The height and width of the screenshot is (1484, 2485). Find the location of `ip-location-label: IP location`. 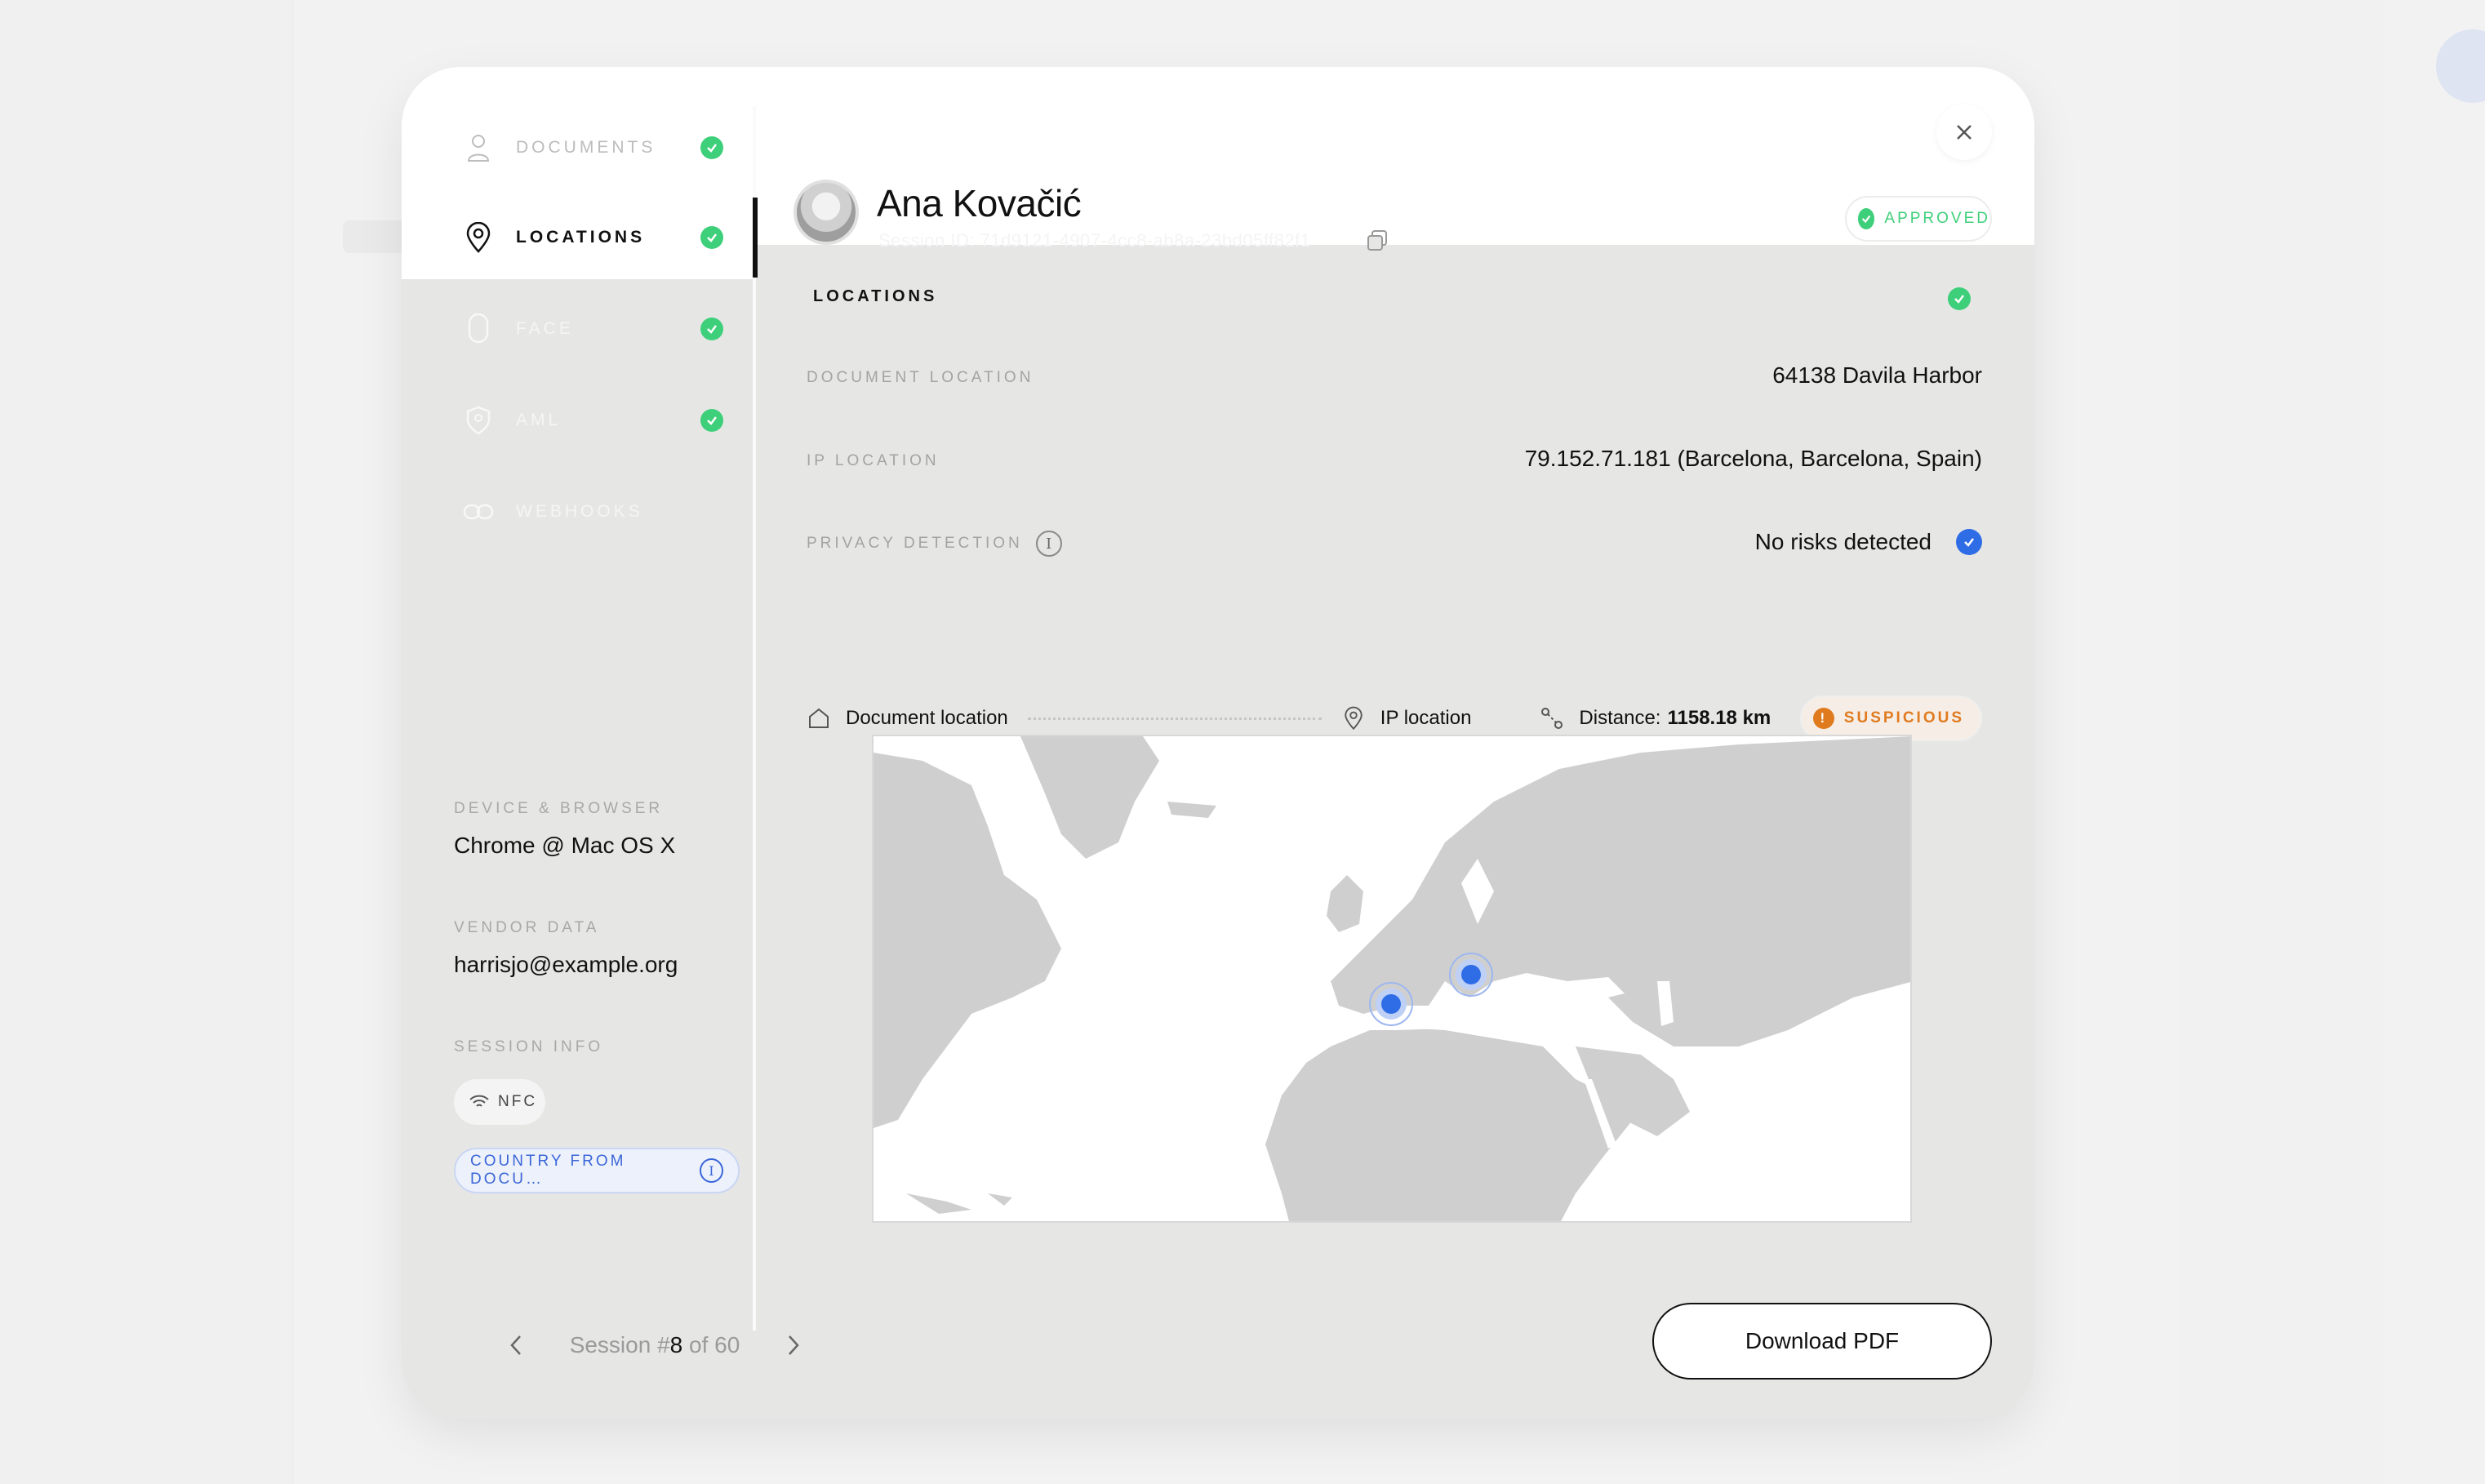

ip-location-label: IP location is located at coordinates (873, 461).